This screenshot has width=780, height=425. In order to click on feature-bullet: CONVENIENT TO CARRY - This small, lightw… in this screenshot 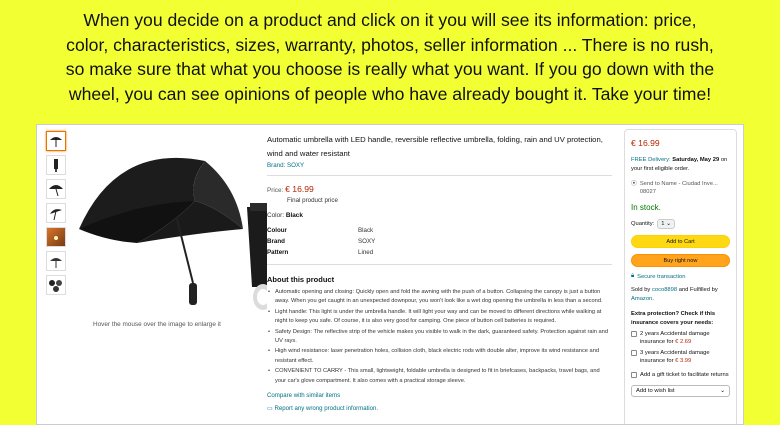, I will do `click(440, 376)`.